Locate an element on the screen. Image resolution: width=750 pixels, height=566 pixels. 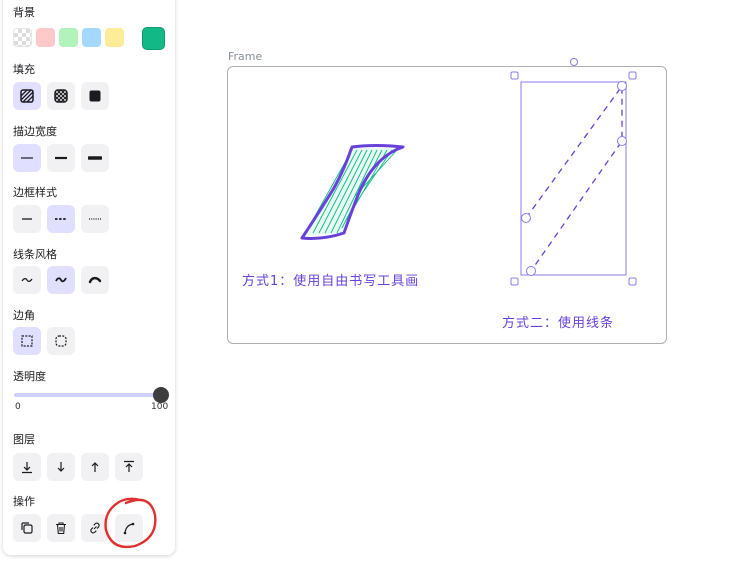
line-point-handles is located at coordinates (574, 178).